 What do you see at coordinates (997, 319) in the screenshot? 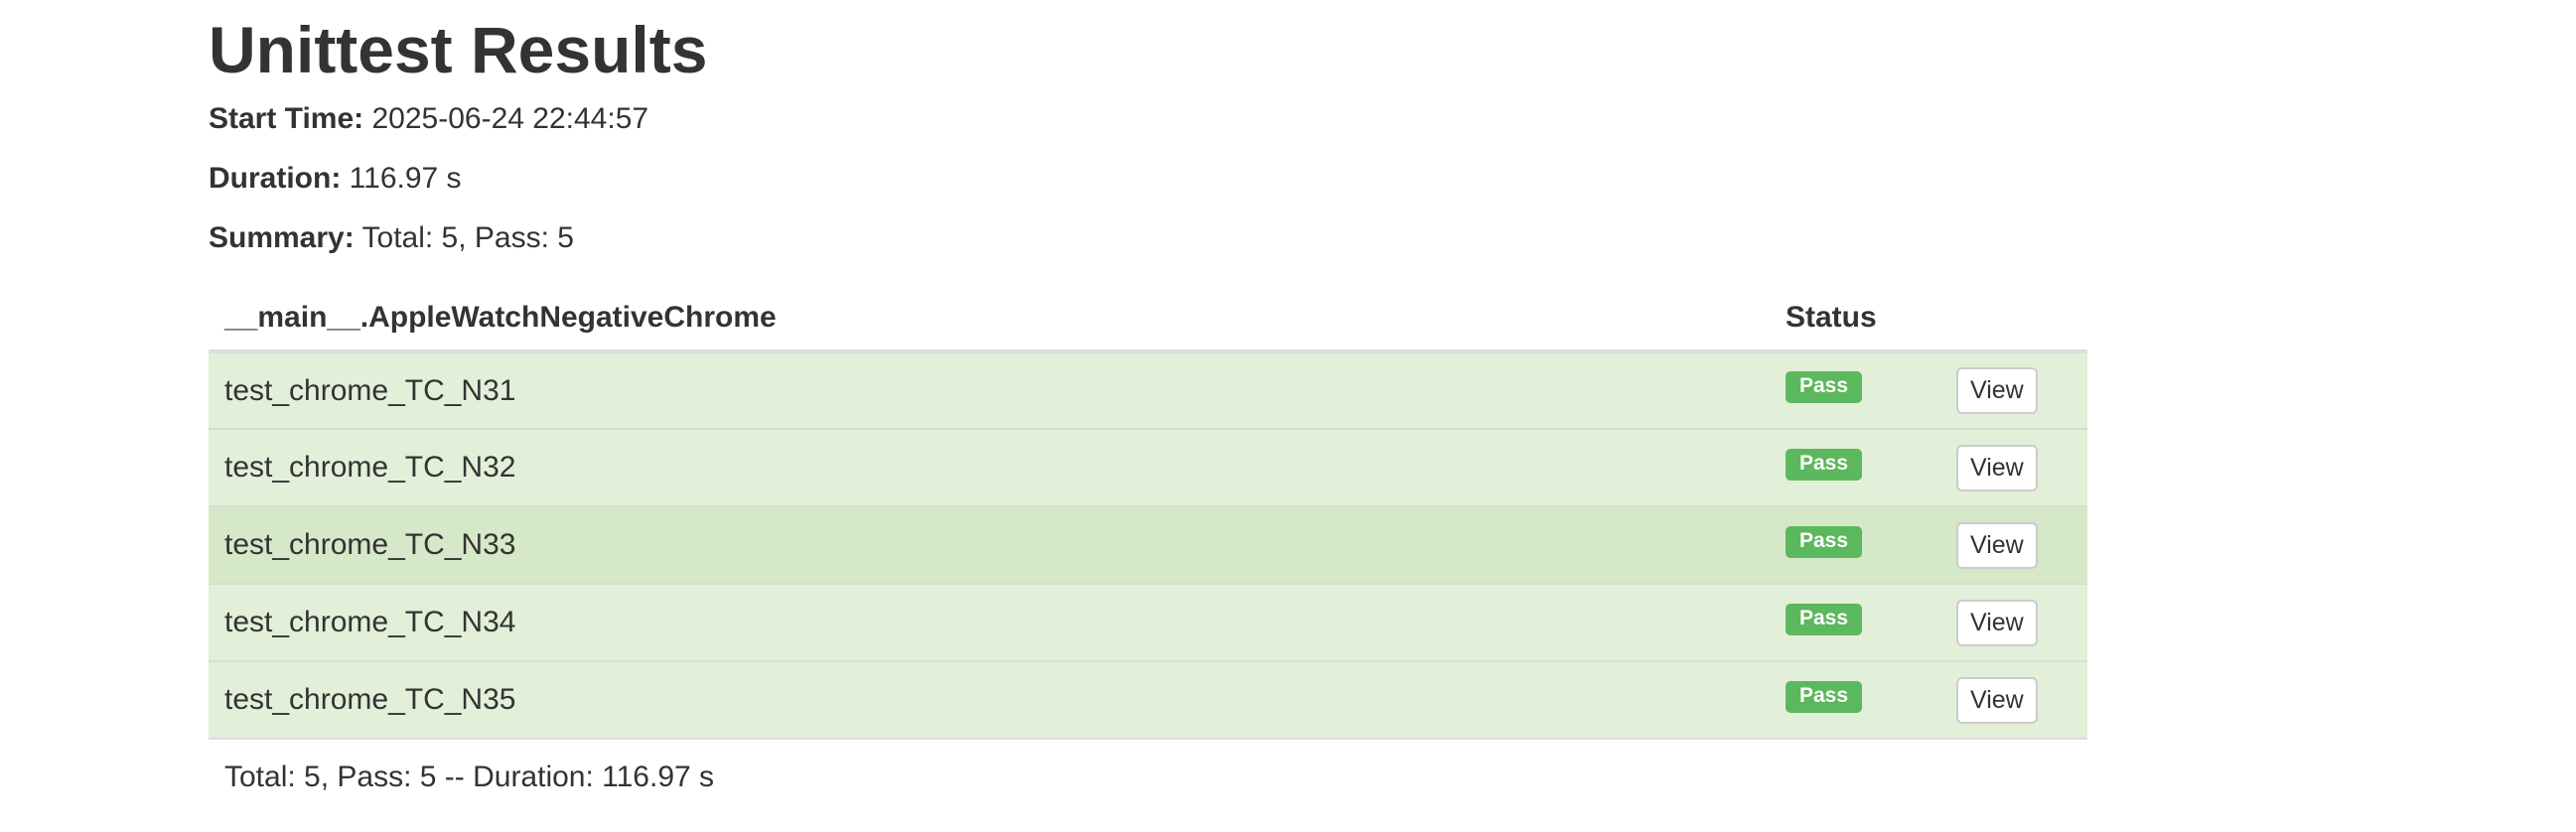
I see `suite-name-header: __main__.AppleWatchNegativeChrome` at bounding box center [997, 319].